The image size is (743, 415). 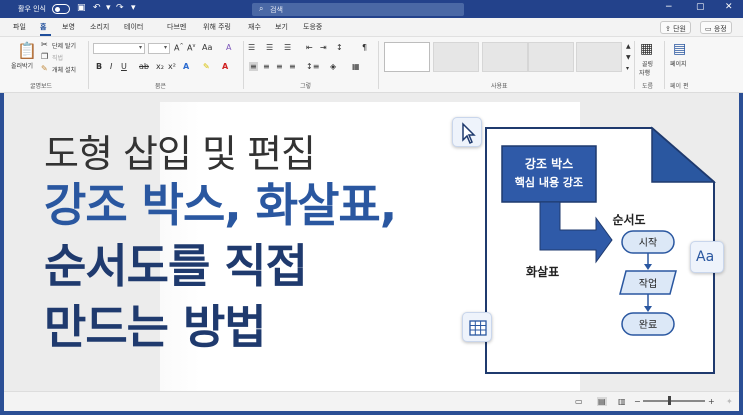 I want to click on window-frame-right, so click(x=741, y=254).